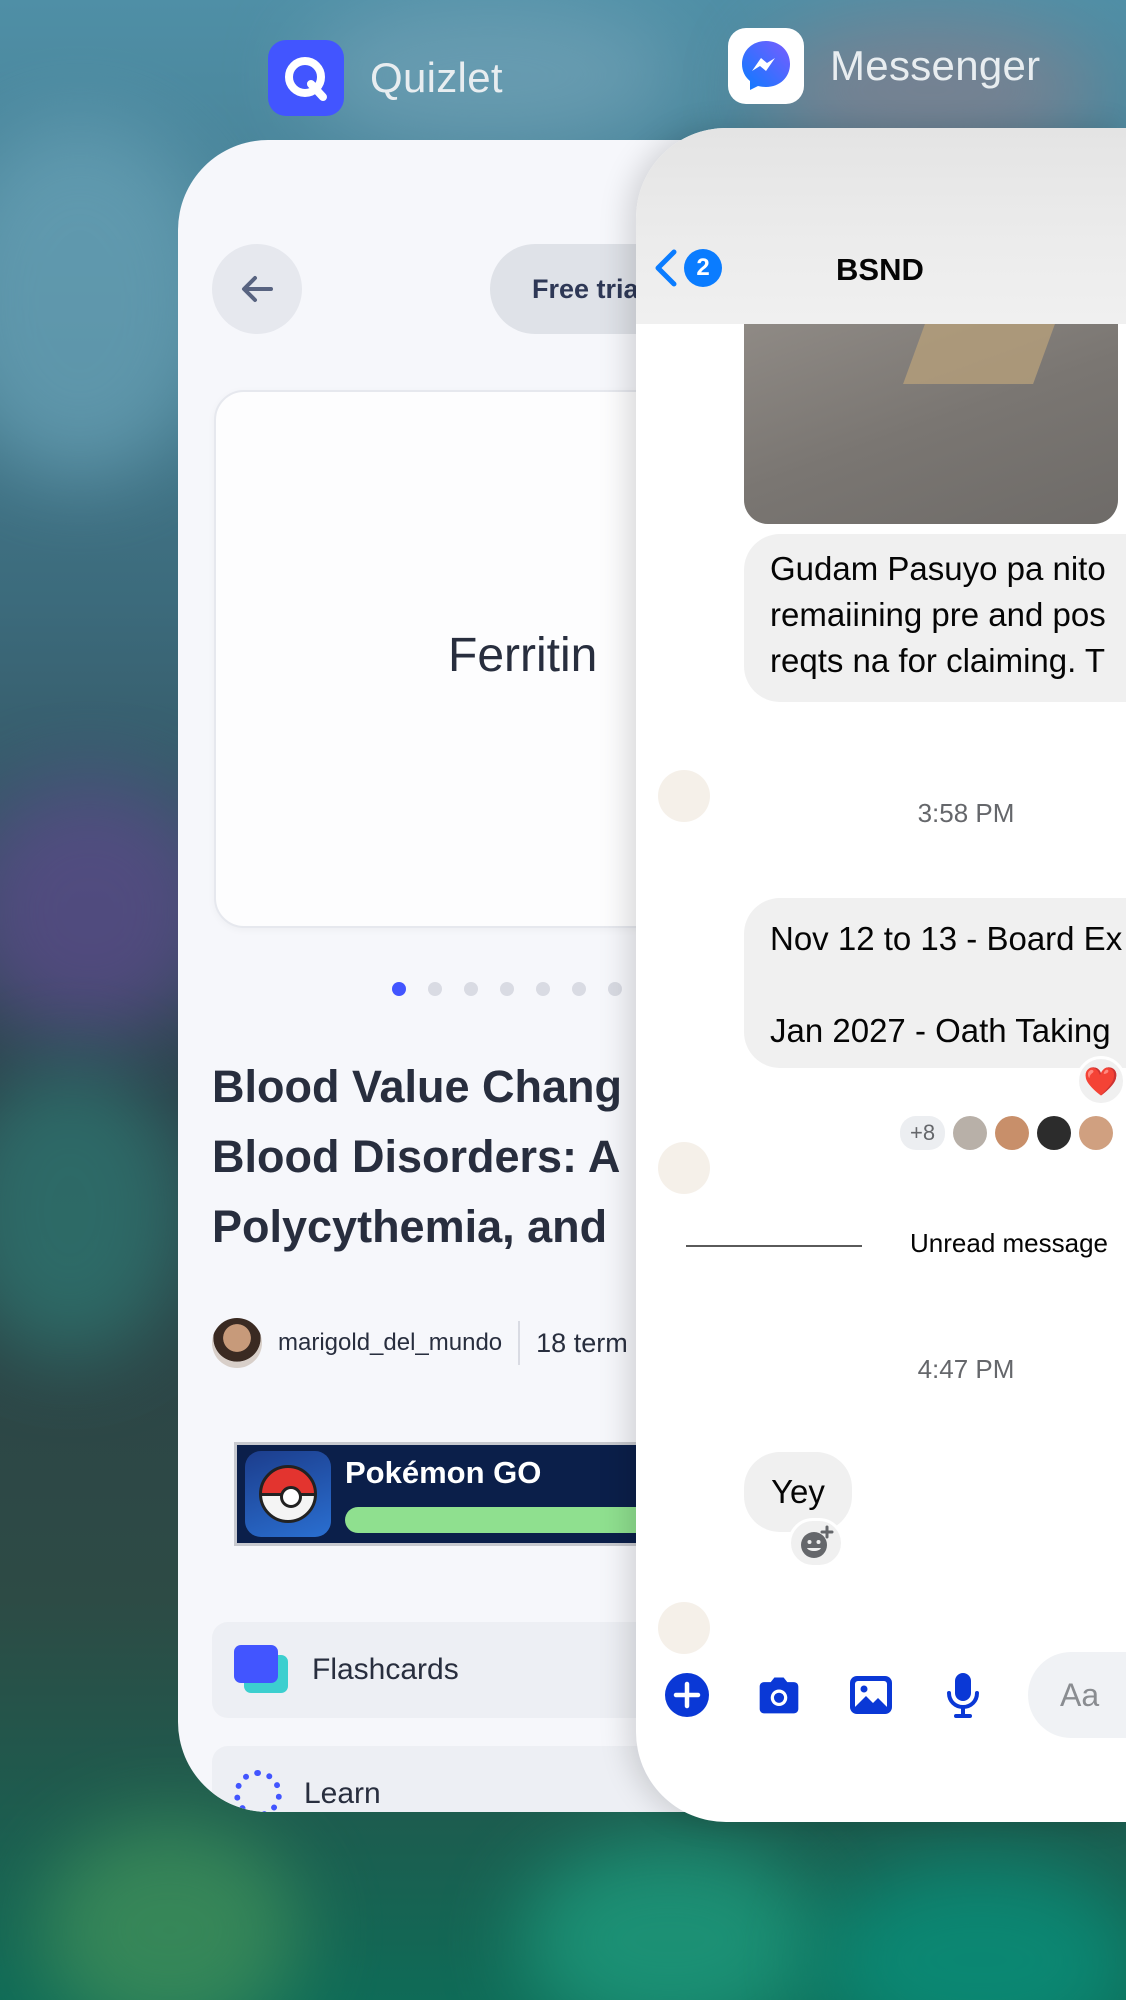 The image size is (1126, 2000). I want to click on mode-label: Flashcards, so click(385, 1669).